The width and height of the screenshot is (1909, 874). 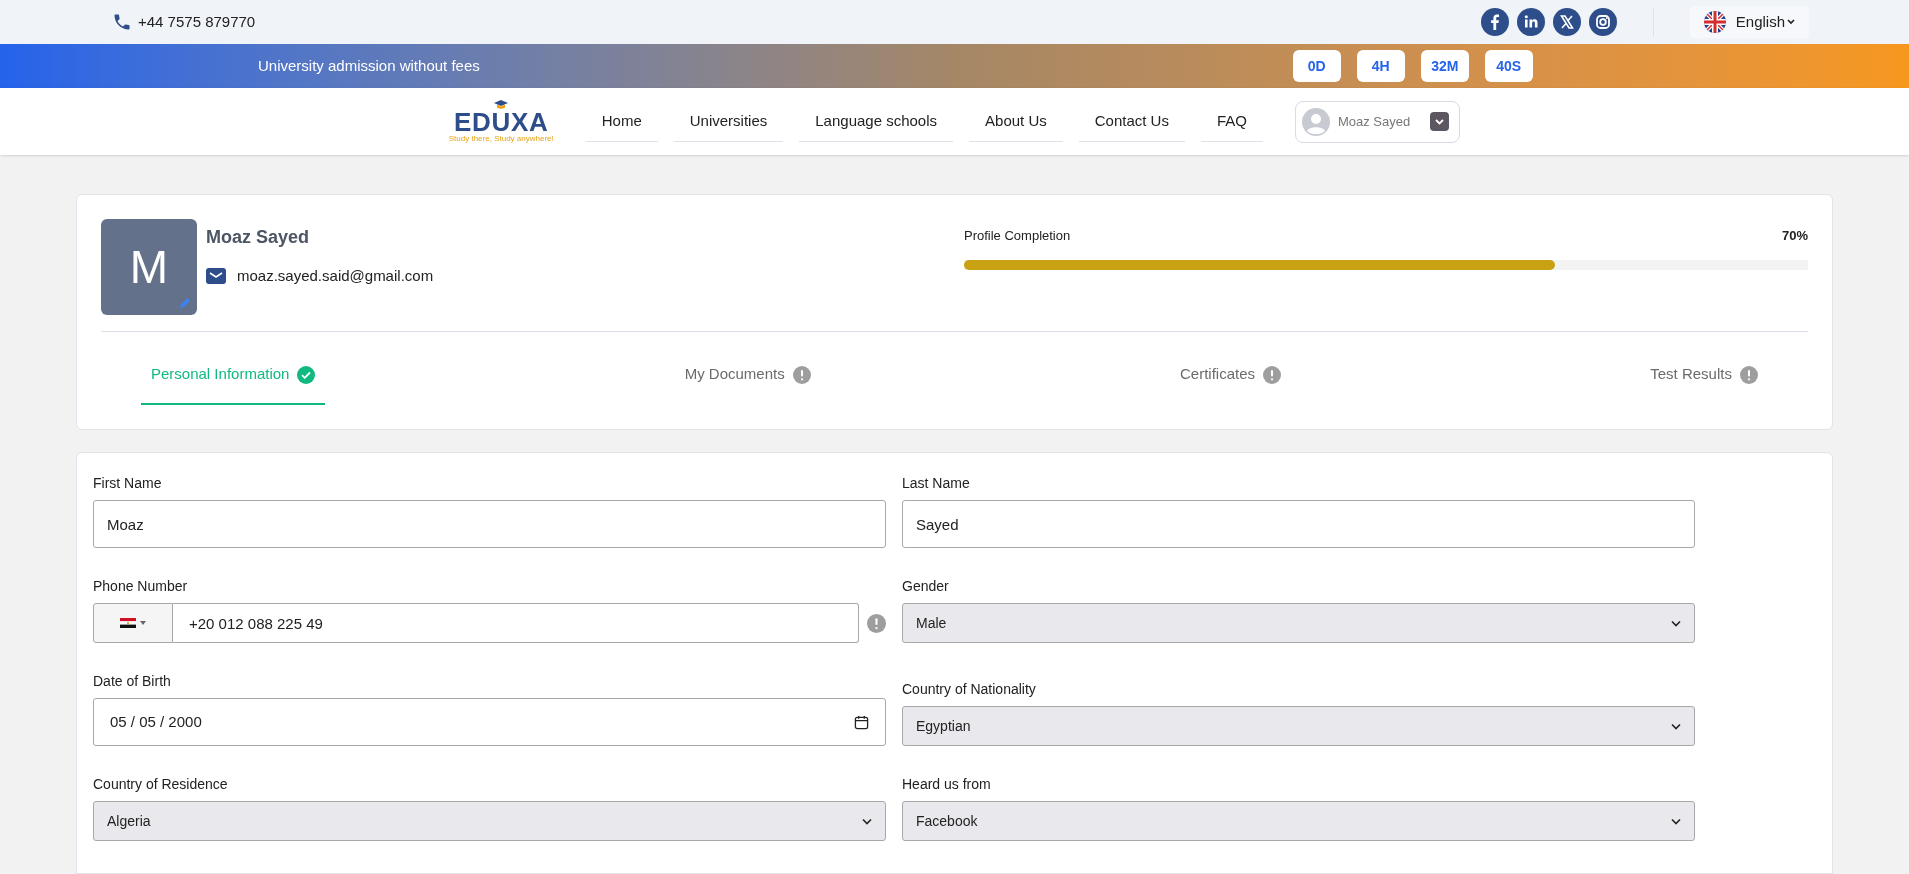 I want to click on nav-link: Contact Us, so click(x=1131, y=121).